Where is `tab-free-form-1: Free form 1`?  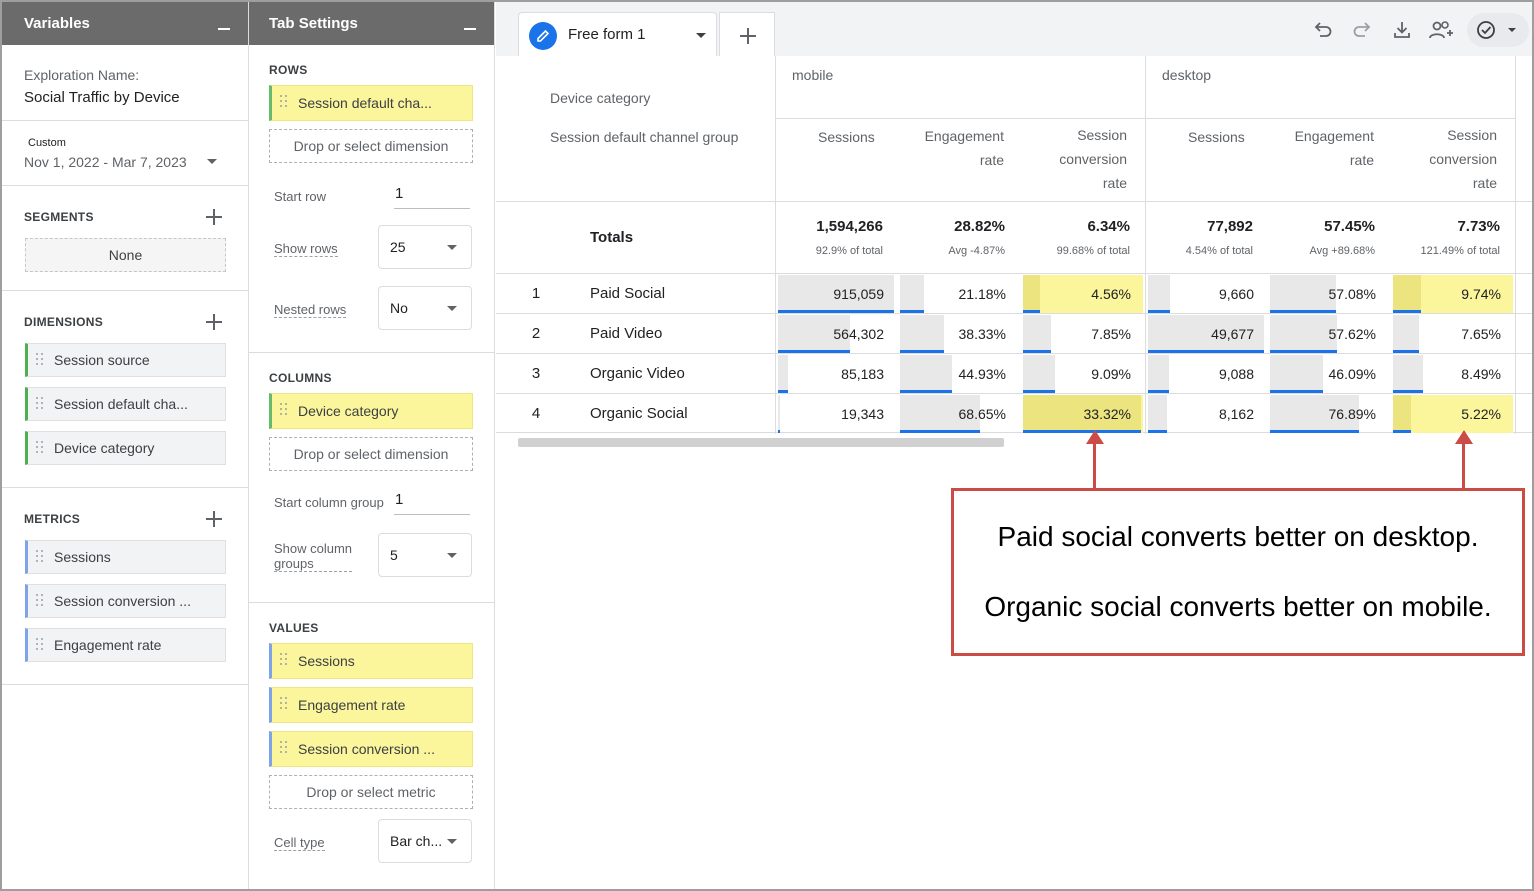
tab-free-form-1: Free form 1 is located at coordinates (617, 34).